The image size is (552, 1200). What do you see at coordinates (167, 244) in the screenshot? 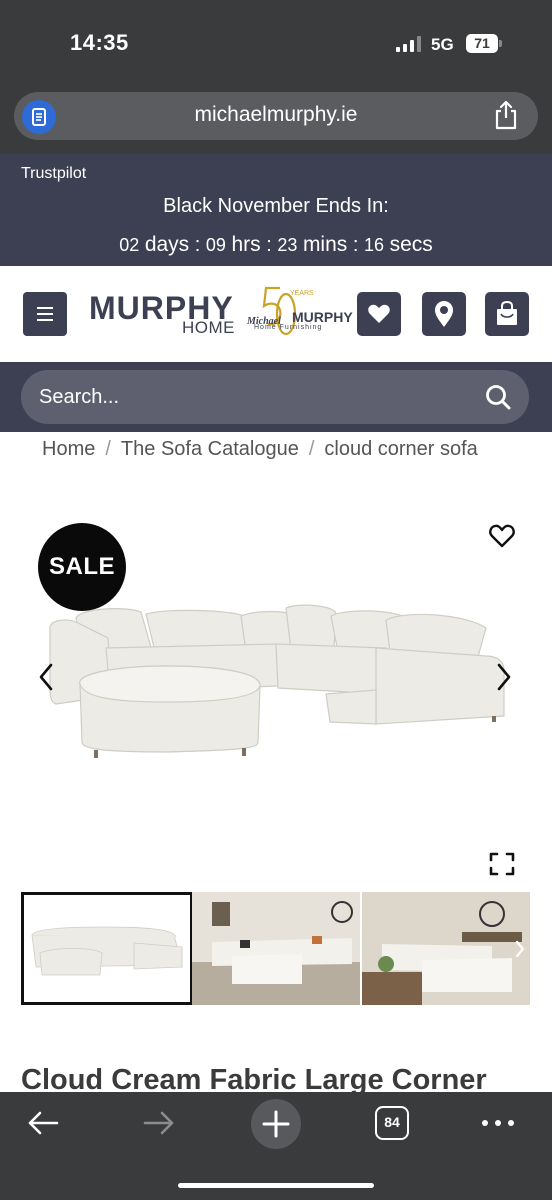
I see `countdown-days-unit: days` at bounding box center [167, 244].